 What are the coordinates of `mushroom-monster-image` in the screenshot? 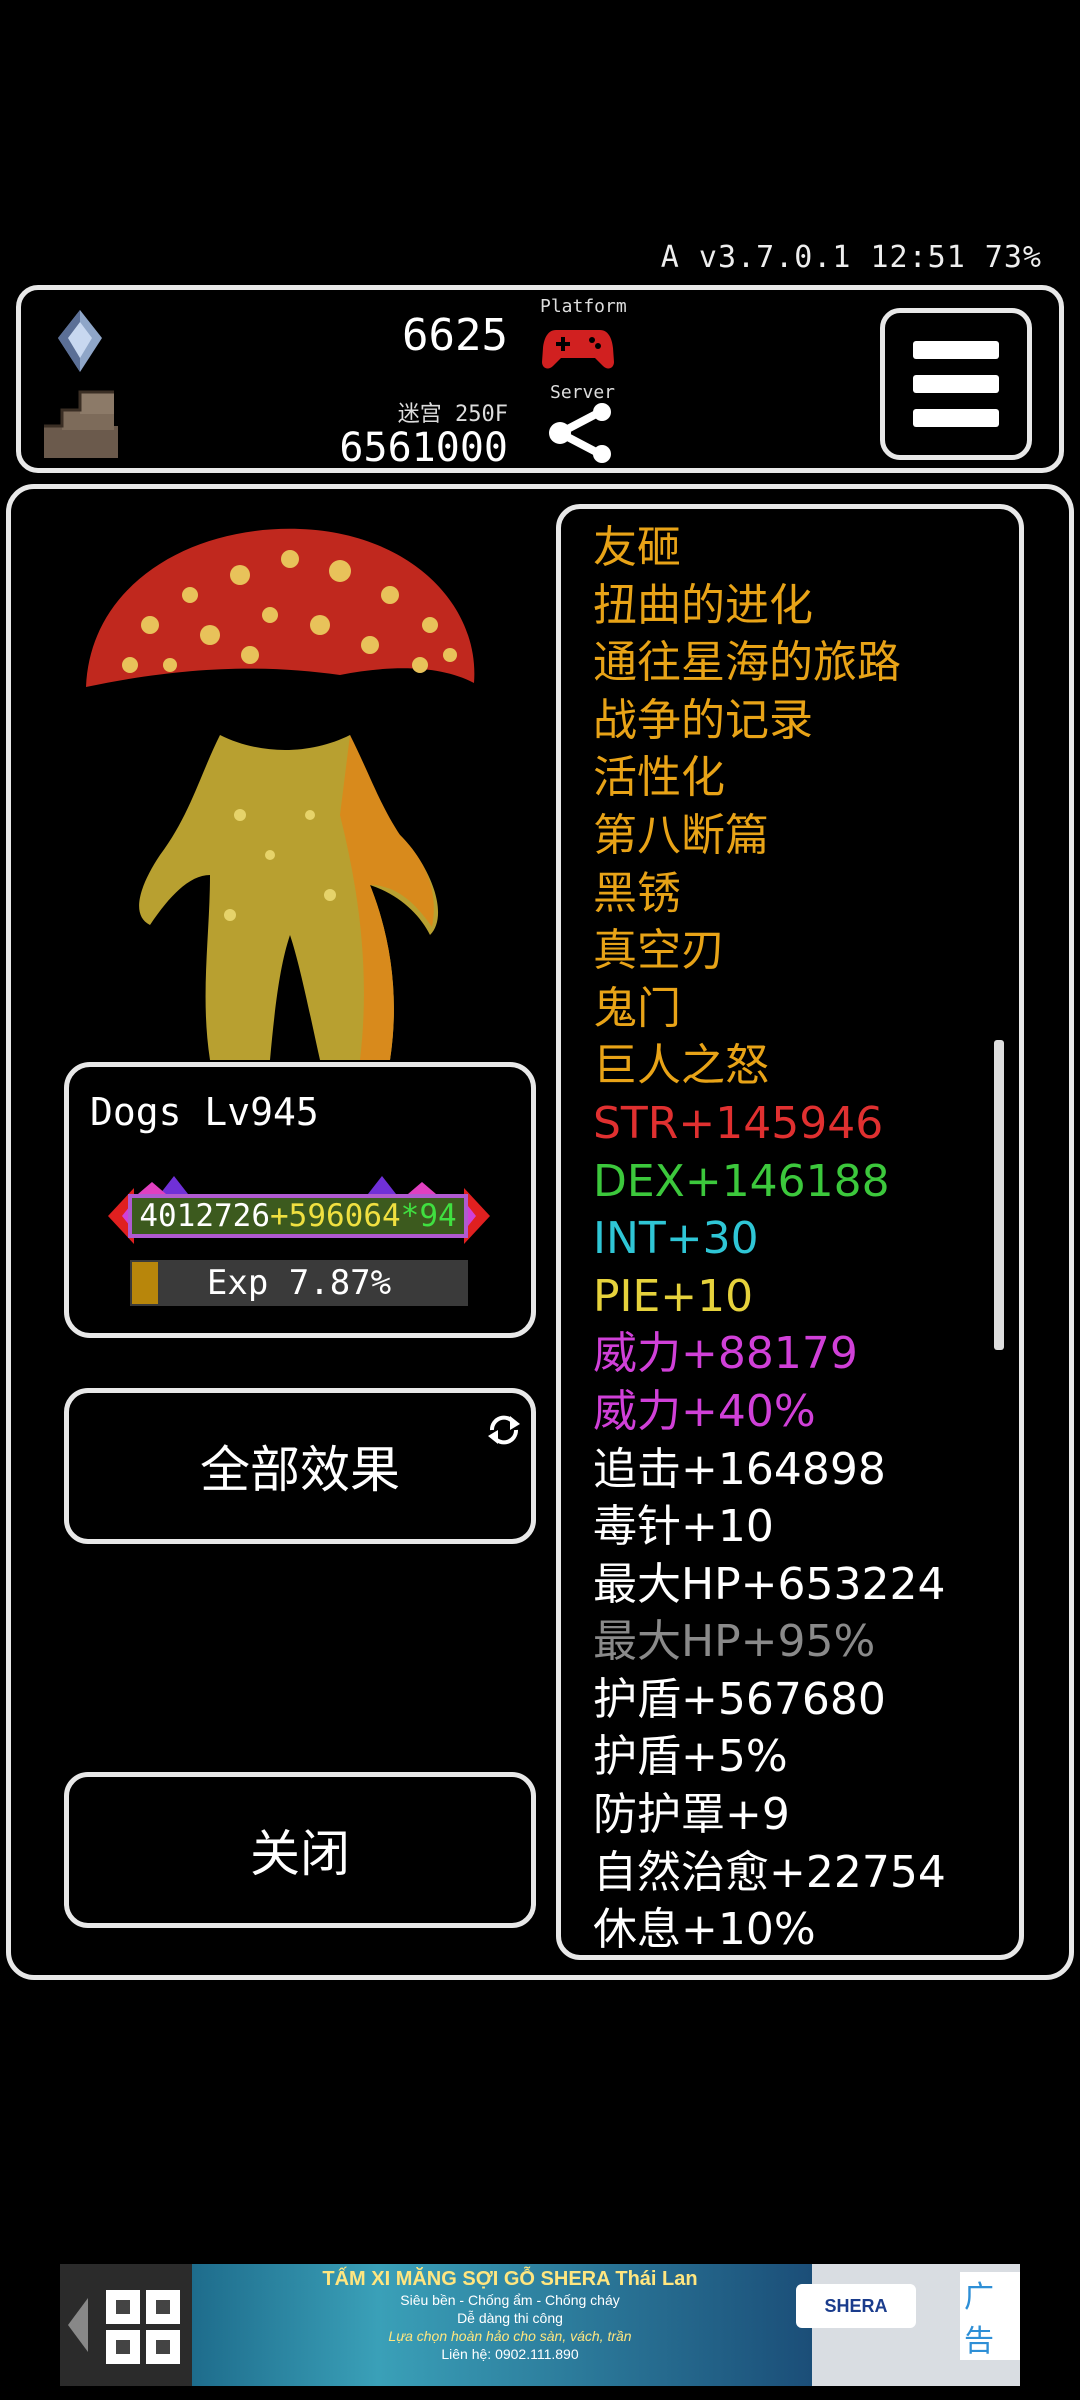 It's located at (280, 794).